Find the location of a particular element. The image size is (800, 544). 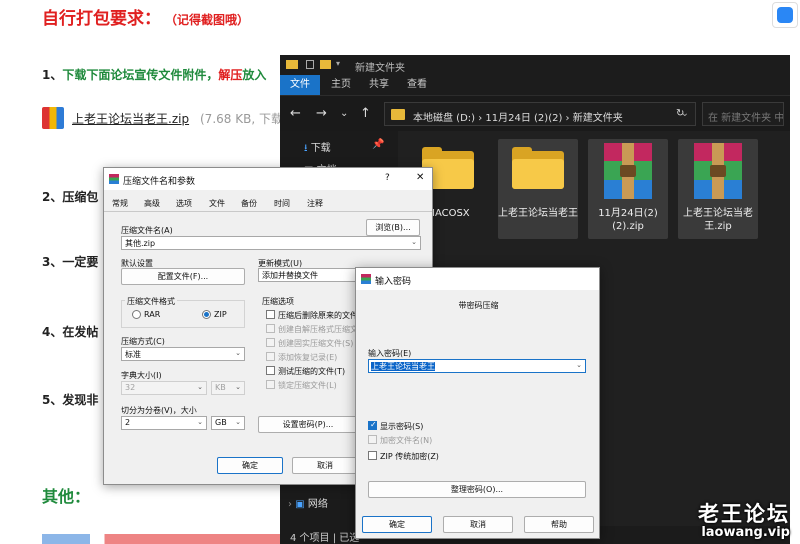

forum-other-heading: 其他： is located at coordinates (66, 496).